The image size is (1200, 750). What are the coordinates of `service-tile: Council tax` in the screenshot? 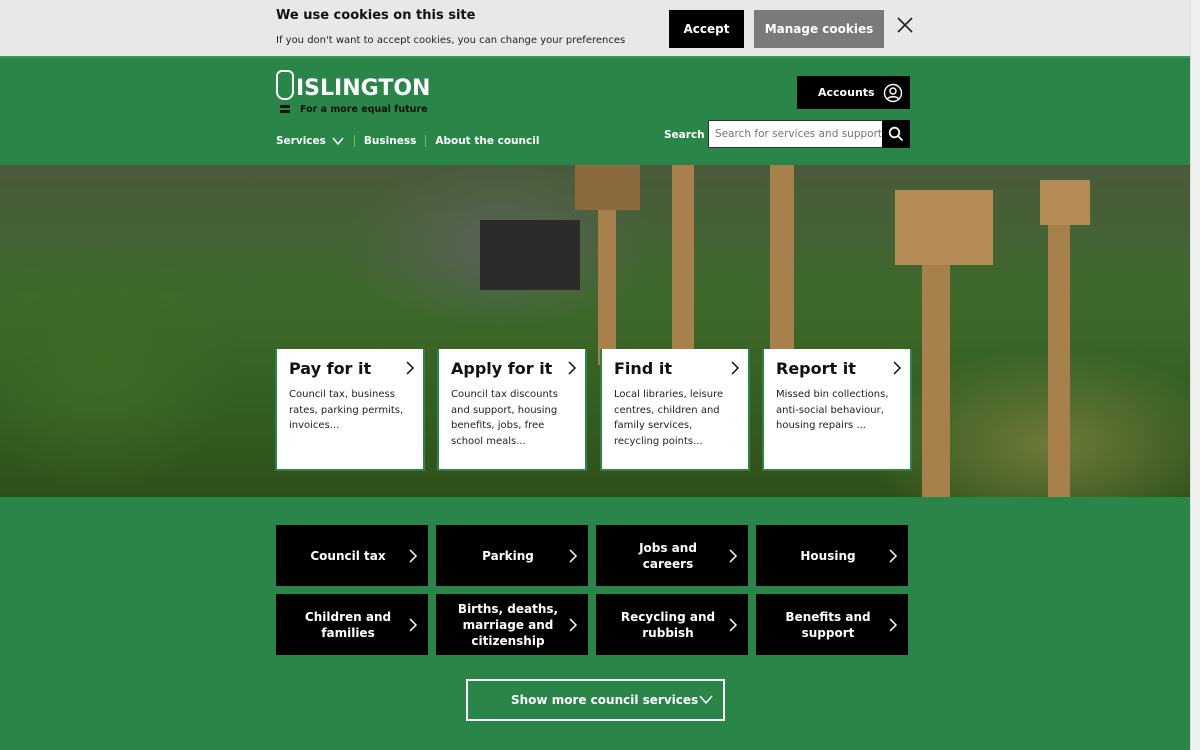 It's located at (352, 555).